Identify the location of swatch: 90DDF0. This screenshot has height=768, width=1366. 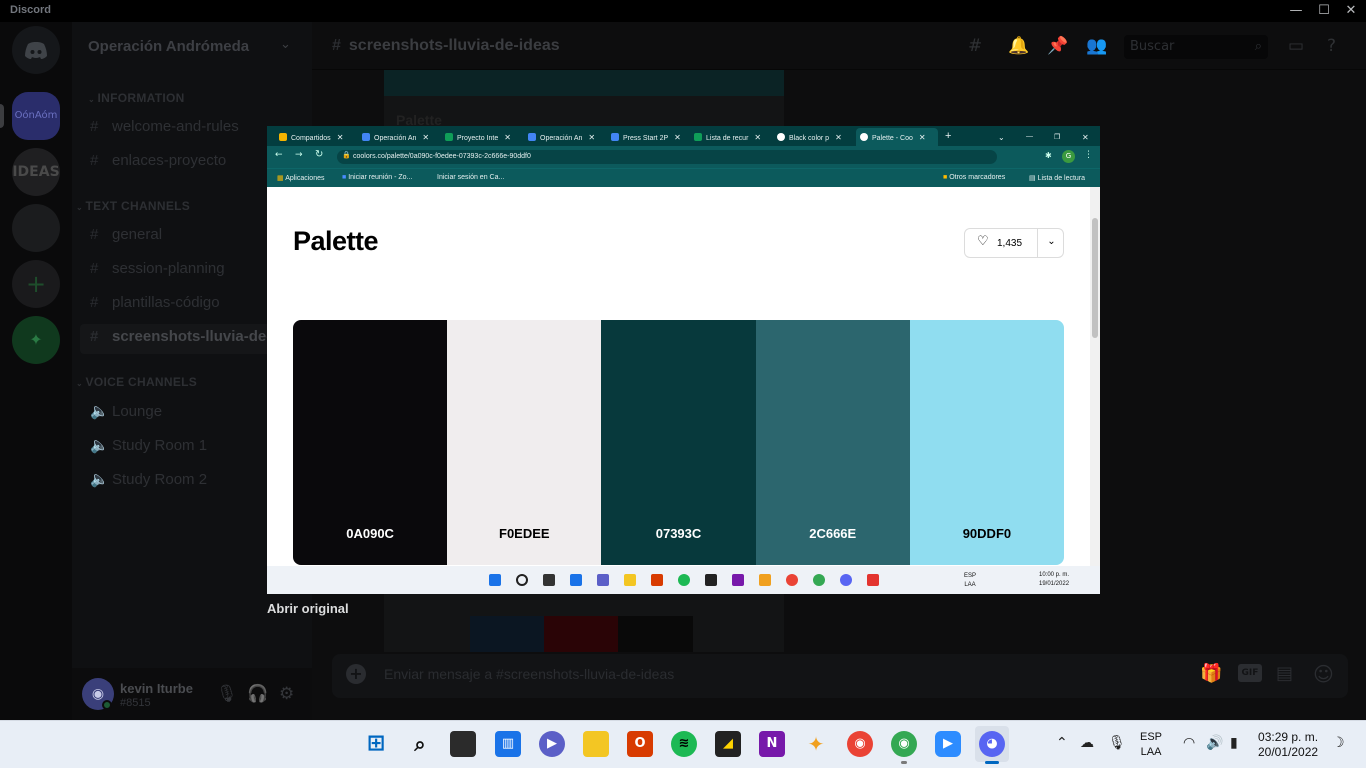
(986, 442).